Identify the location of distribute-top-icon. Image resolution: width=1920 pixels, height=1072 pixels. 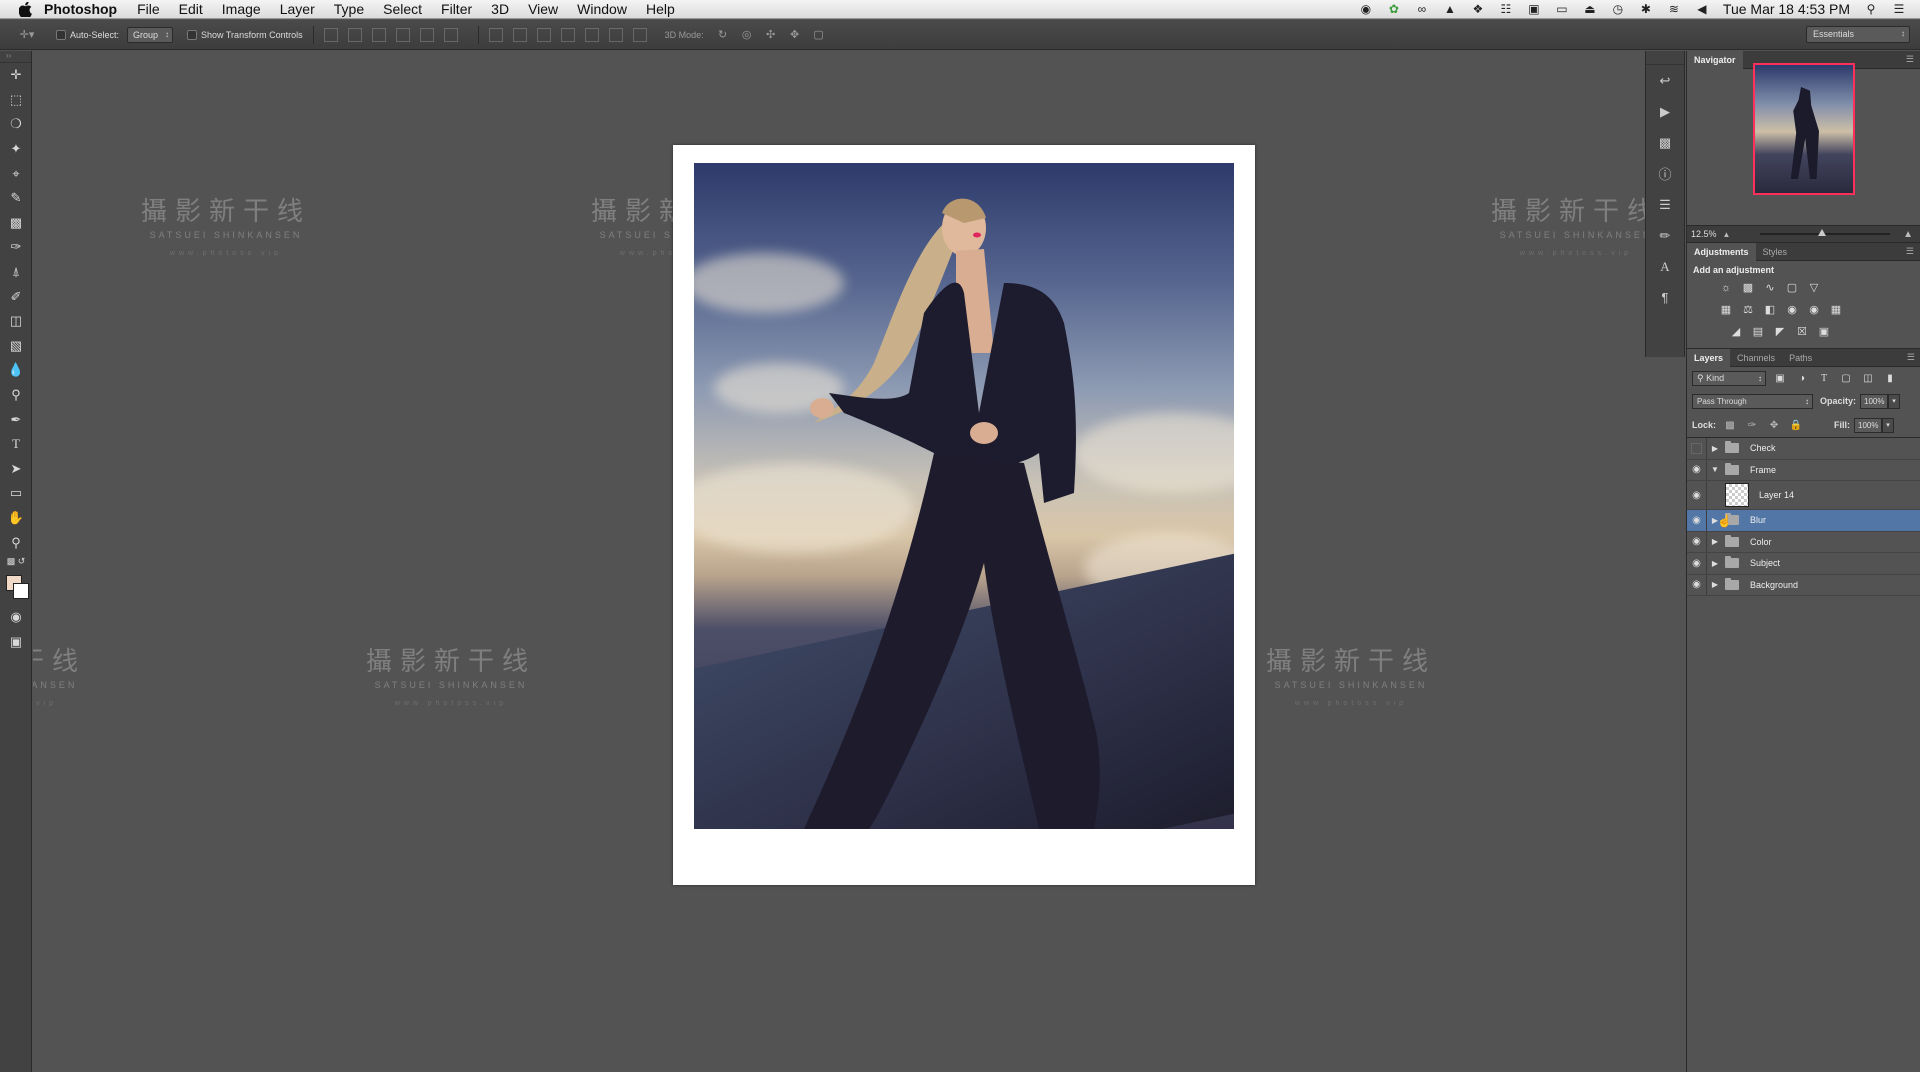
(495, 34).